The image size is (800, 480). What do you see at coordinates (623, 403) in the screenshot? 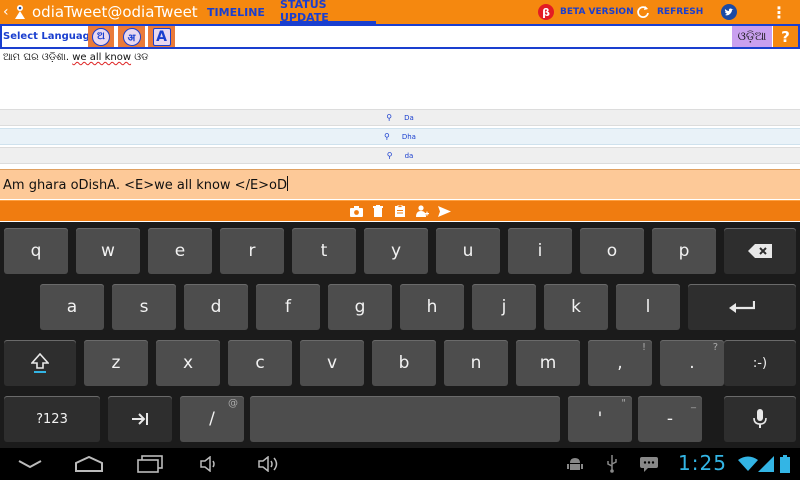
I see `key-apostrophe-hint: "` at bounding box center [623, 403].